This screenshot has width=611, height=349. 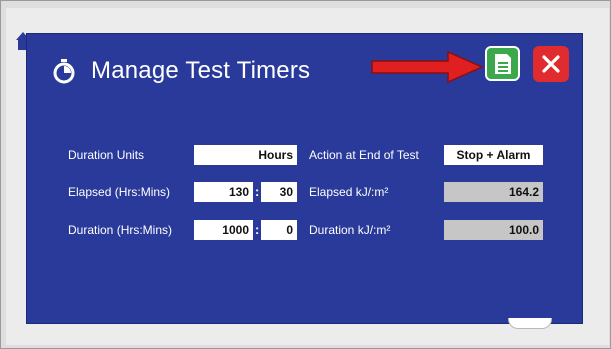 What do you see at coordinates (245, 155) in the screenshot?
I see `duration-units-field: Hours` at bounding box center [245, 155].